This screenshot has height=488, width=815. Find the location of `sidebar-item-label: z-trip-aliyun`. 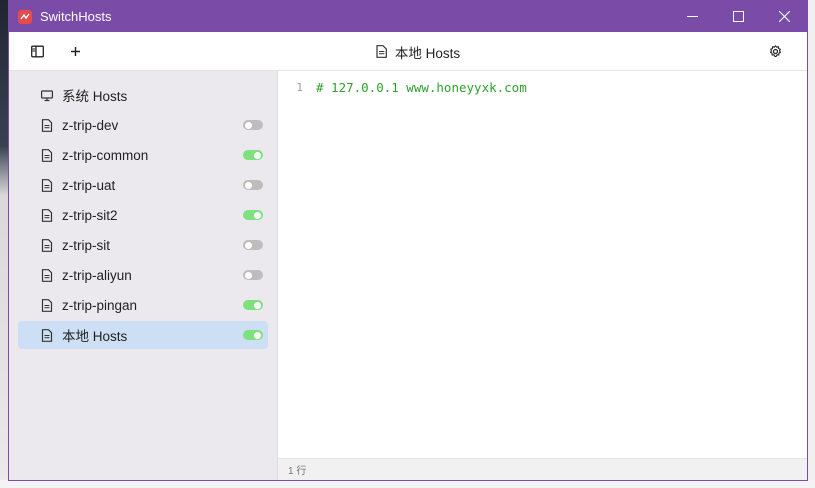

sidebar-item-label: z-trip-aliyun is located at coordinates (97, 275).